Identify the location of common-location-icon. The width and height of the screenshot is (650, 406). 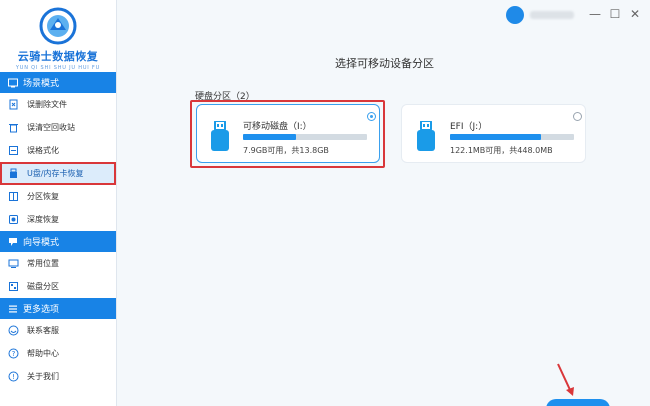
(13, 263).